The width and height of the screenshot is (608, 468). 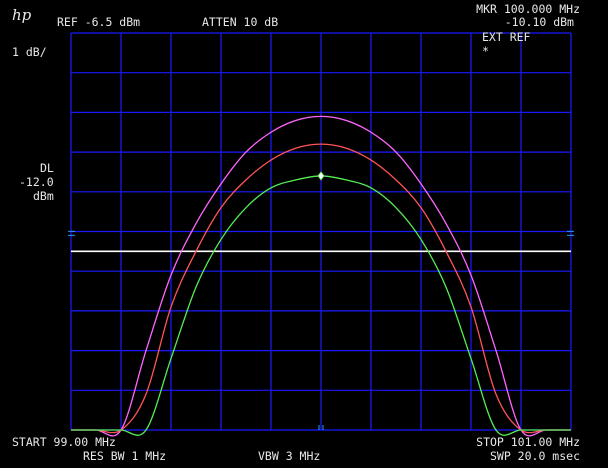 What do you see at coordinates (485, 51) in the screenshot?
I see `status-star: *` at bounding box center [485, 51].